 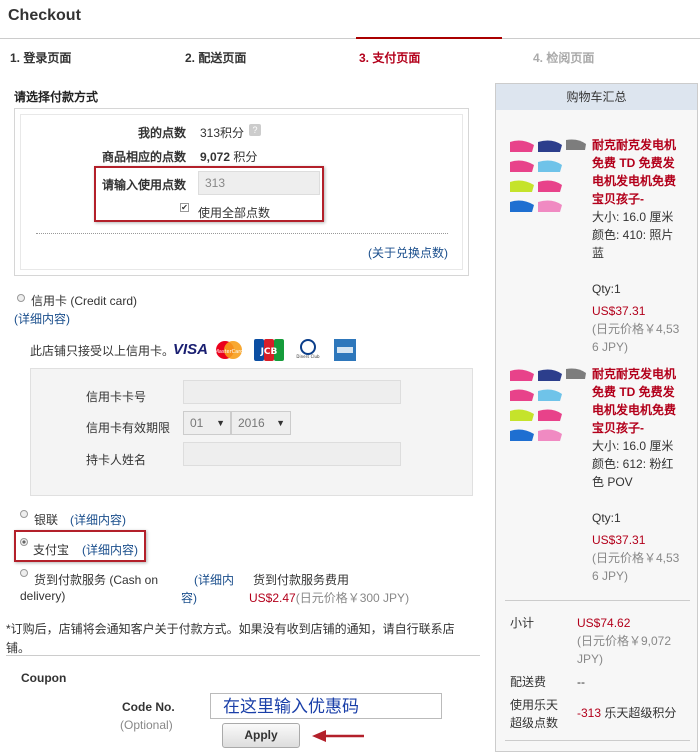 What do you see at coordinates (634, 145) in the screenshot?
I see `cart-item-1-title-line: 耐克耐克发电机` at bounding box center [634, 145].